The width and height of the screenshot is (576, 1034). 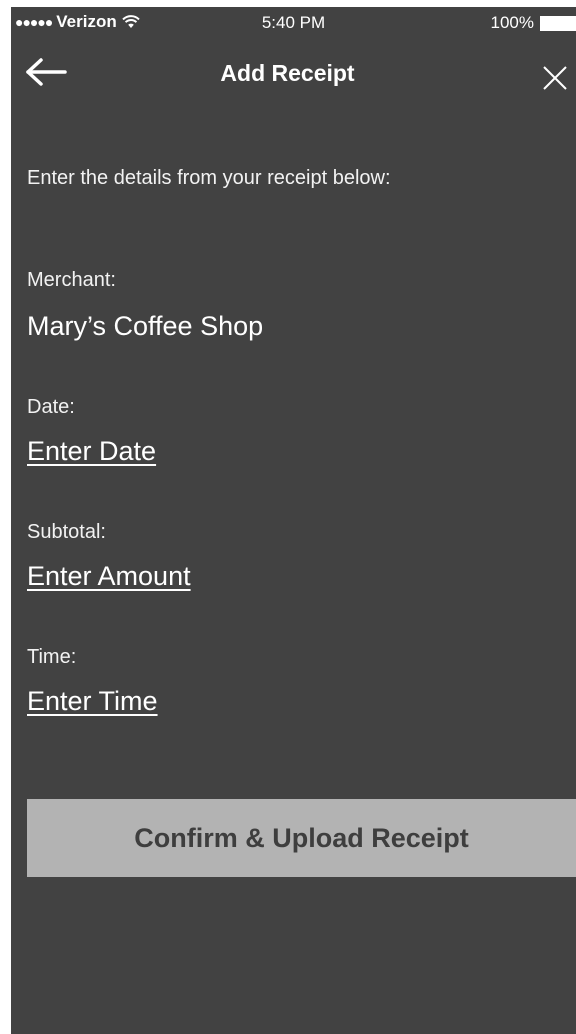 What do you see at coordinates (287, 73) in the screenshot?
I see `page-title: Add Receipt` at bounding box center [287, 73].